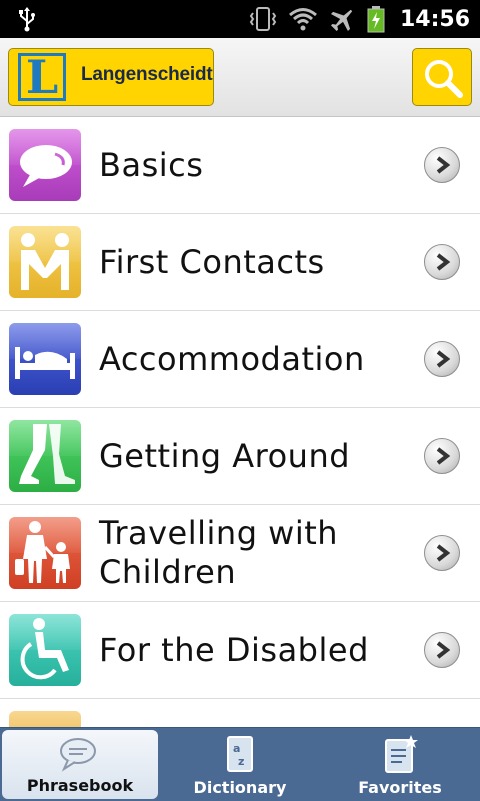 The height and width of the screenshot is (801, 480). I want to click on status-bar: 14:56, so click(240, 19).